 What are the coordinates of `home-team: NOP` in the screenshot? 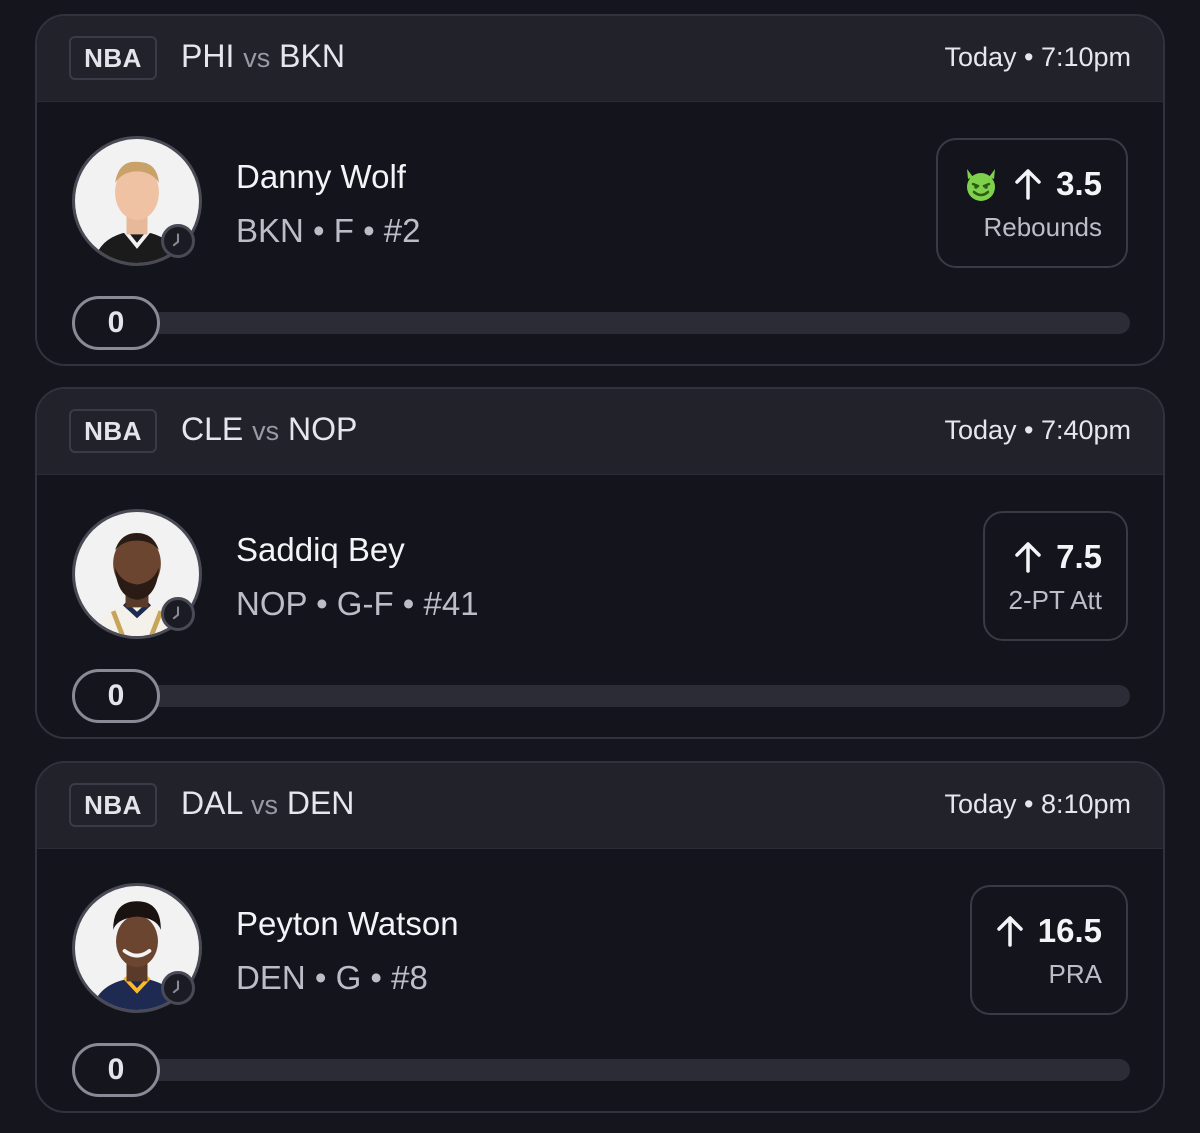 It's located at (323, 429).